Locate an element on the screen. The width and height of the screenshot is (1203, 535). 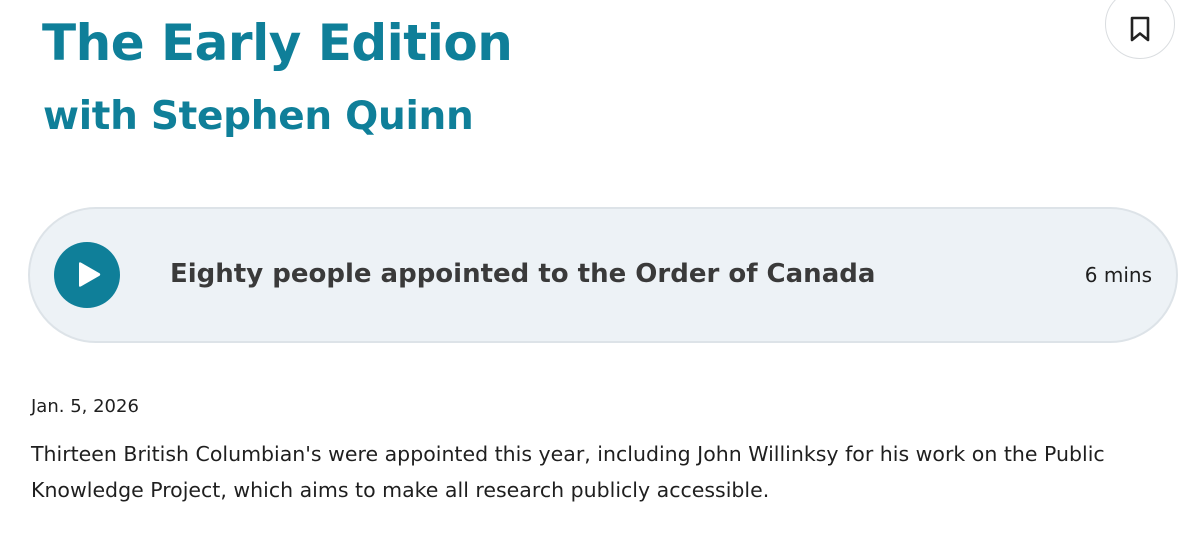
episode-duration: 6 mins is located at coordinates (1118, 275).